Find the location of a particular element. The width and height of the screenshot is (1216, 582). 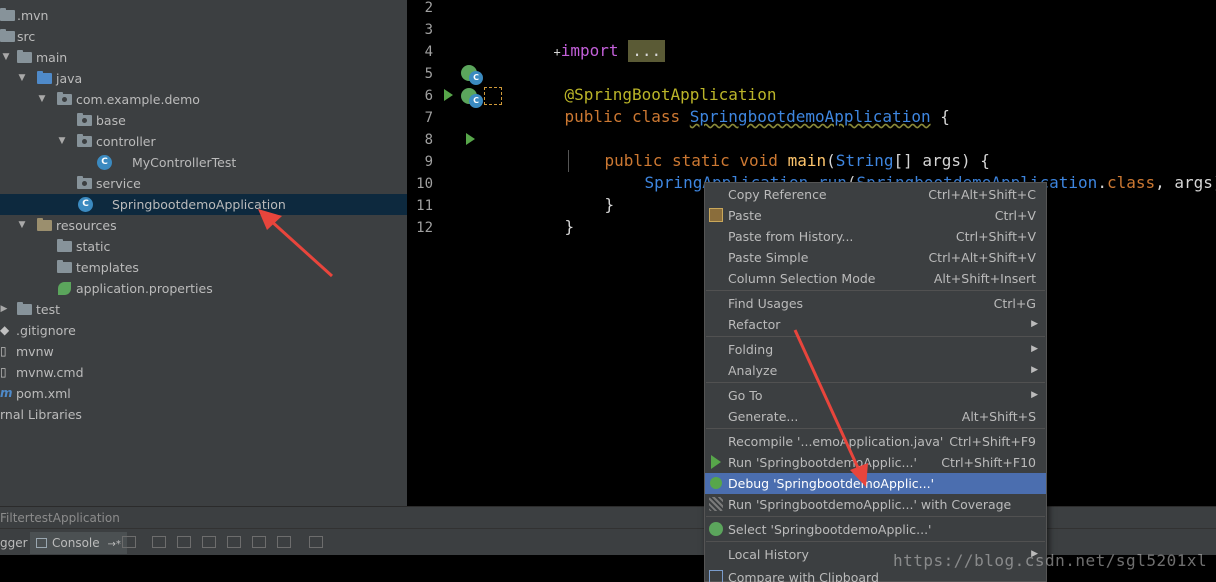

menu-item-folding: Folding ▶ is located at coordinates (875, 349).